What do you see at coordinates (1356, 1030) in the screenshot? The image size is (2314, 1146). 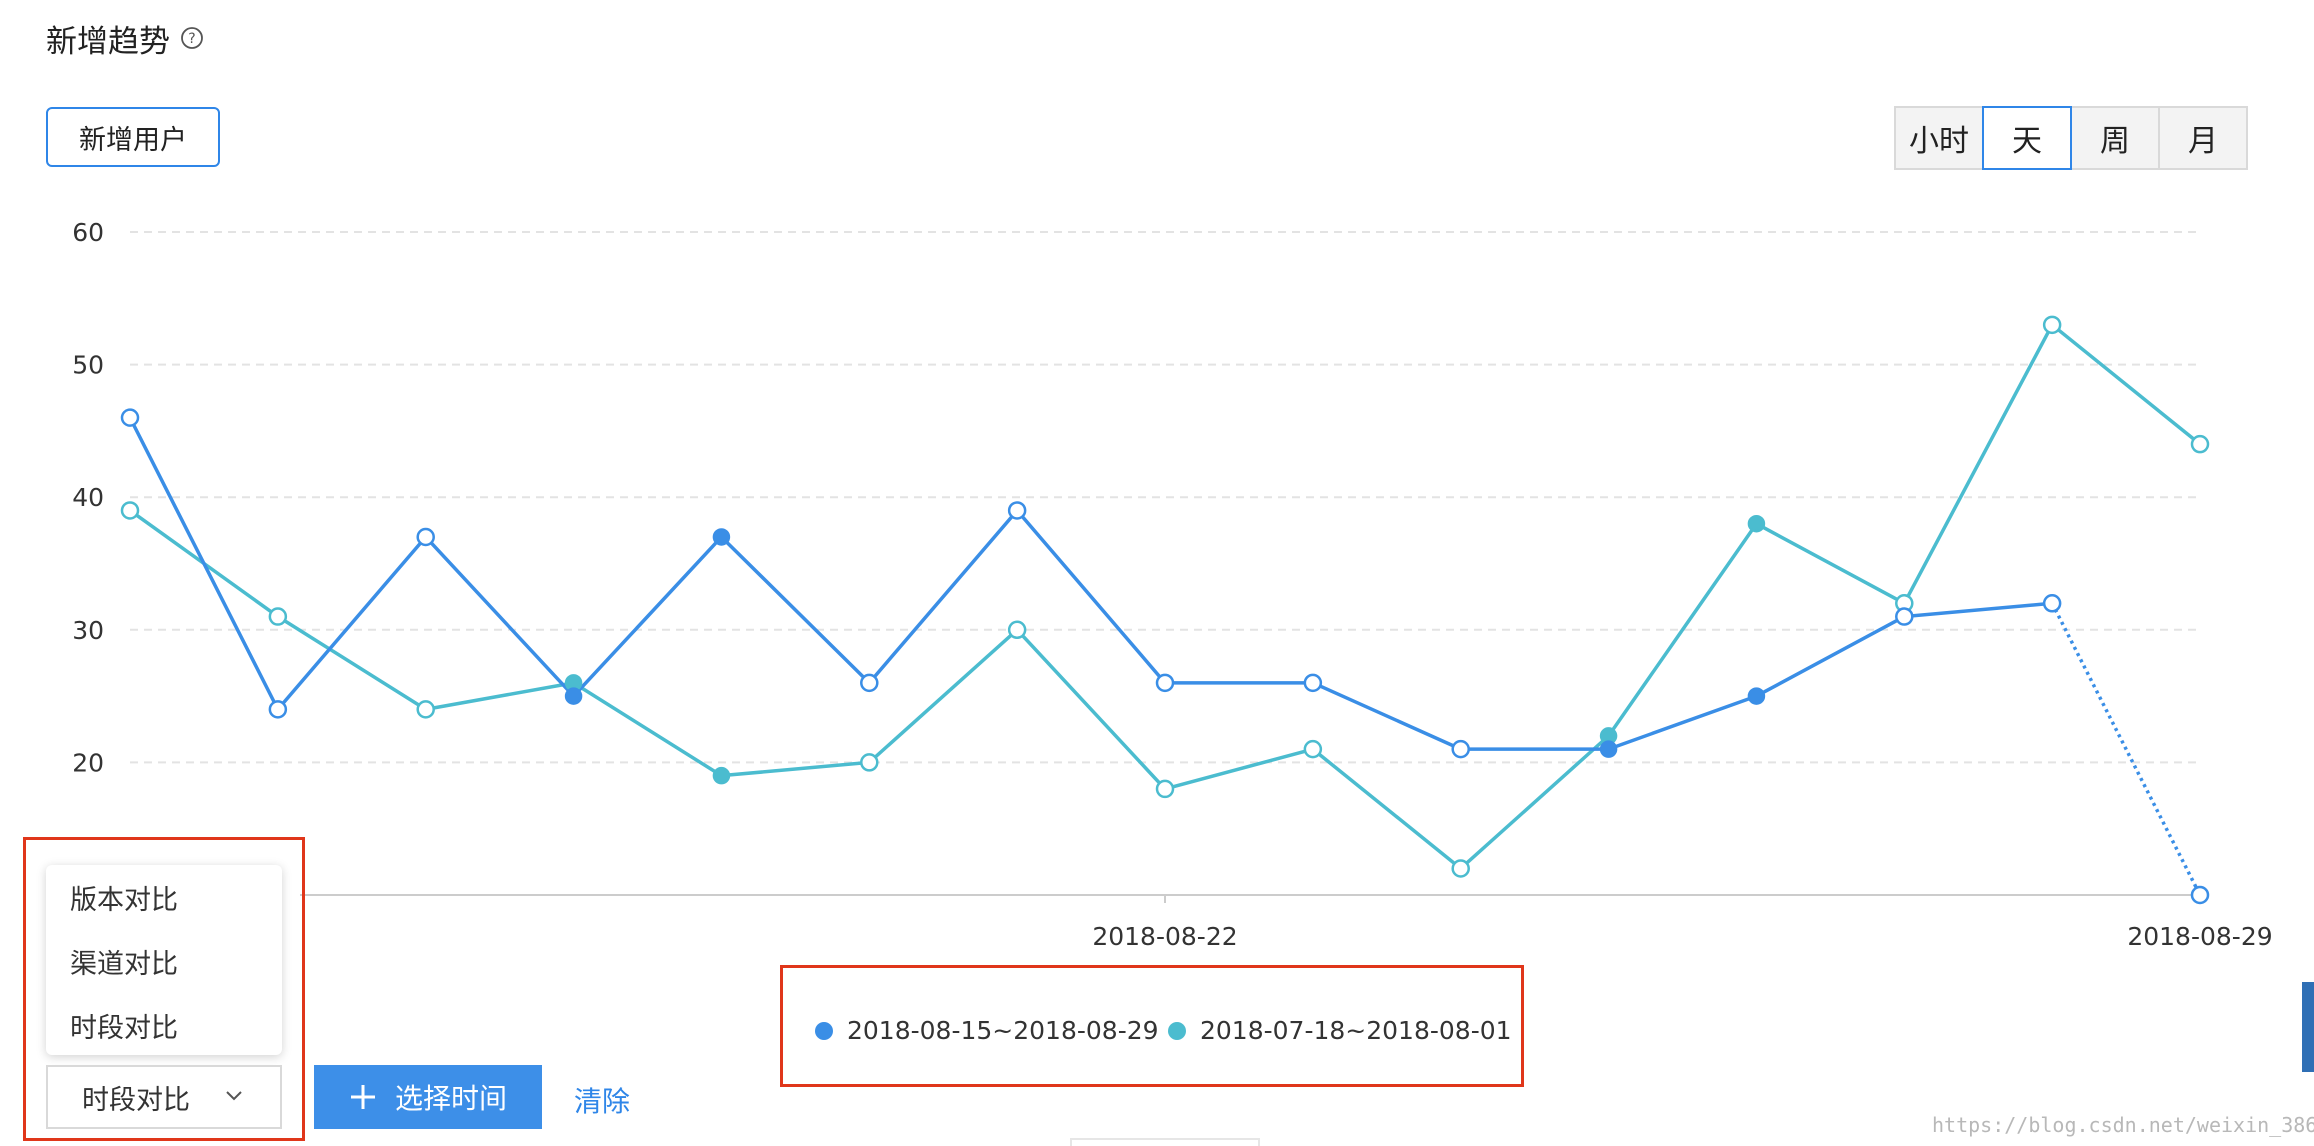 I see `legend-label-previous: 2018-07-18~2018-08-01` at bounding box center [1356, 1030].